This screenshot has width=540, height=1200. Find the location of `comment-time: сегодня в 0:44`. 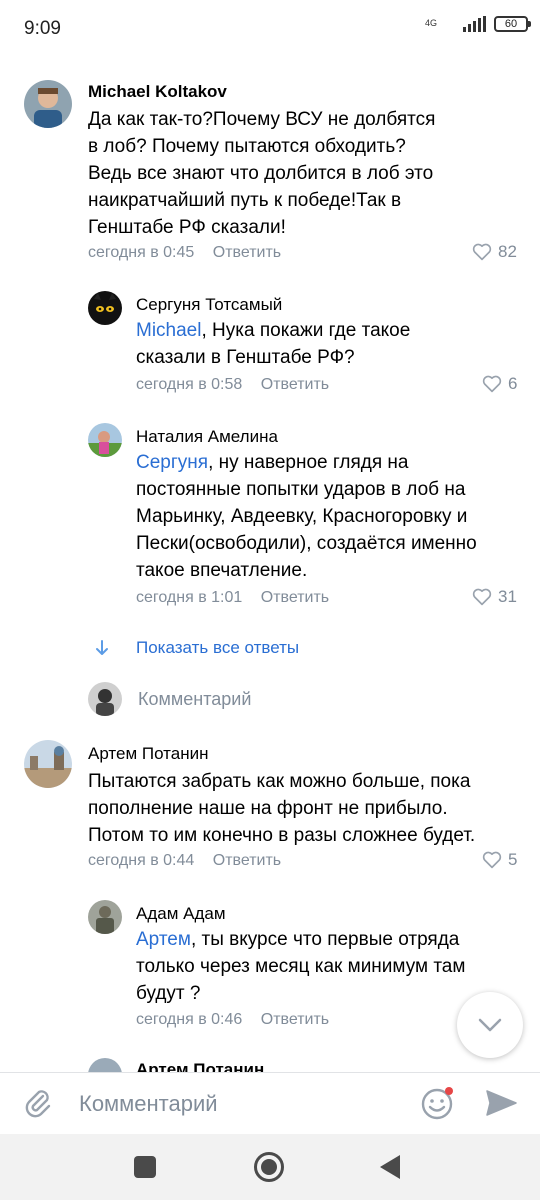

comment-time: сегодня в 0:44 is located at coordinates (141, 860).